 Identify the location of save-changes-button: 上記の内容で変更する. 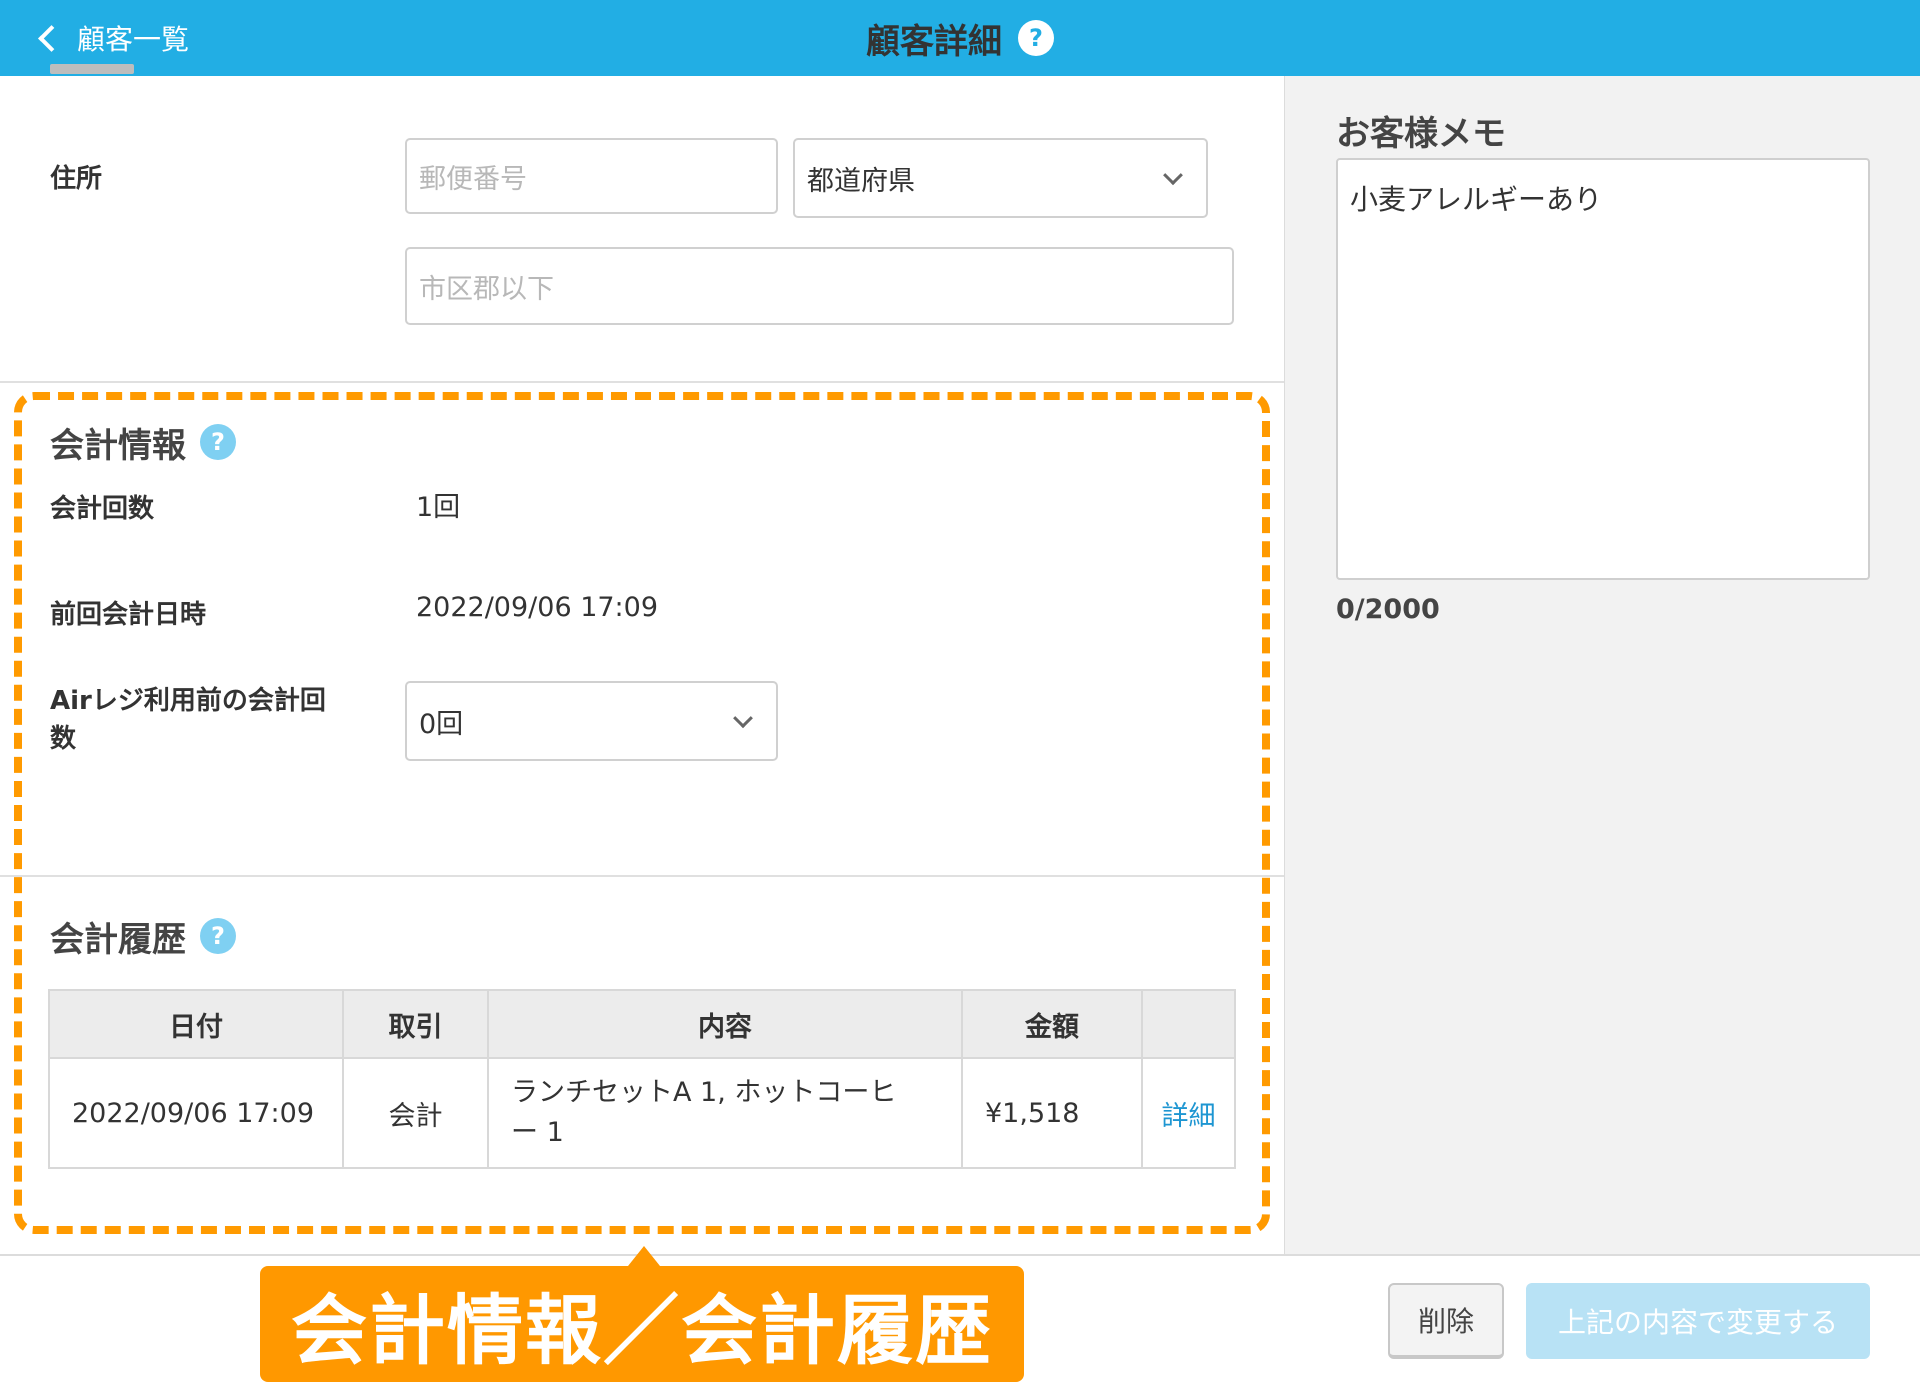
(1698, 1321).